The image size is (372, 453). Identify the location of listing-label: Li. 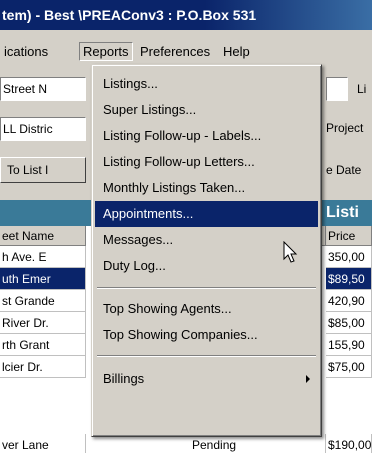
(362, 89).